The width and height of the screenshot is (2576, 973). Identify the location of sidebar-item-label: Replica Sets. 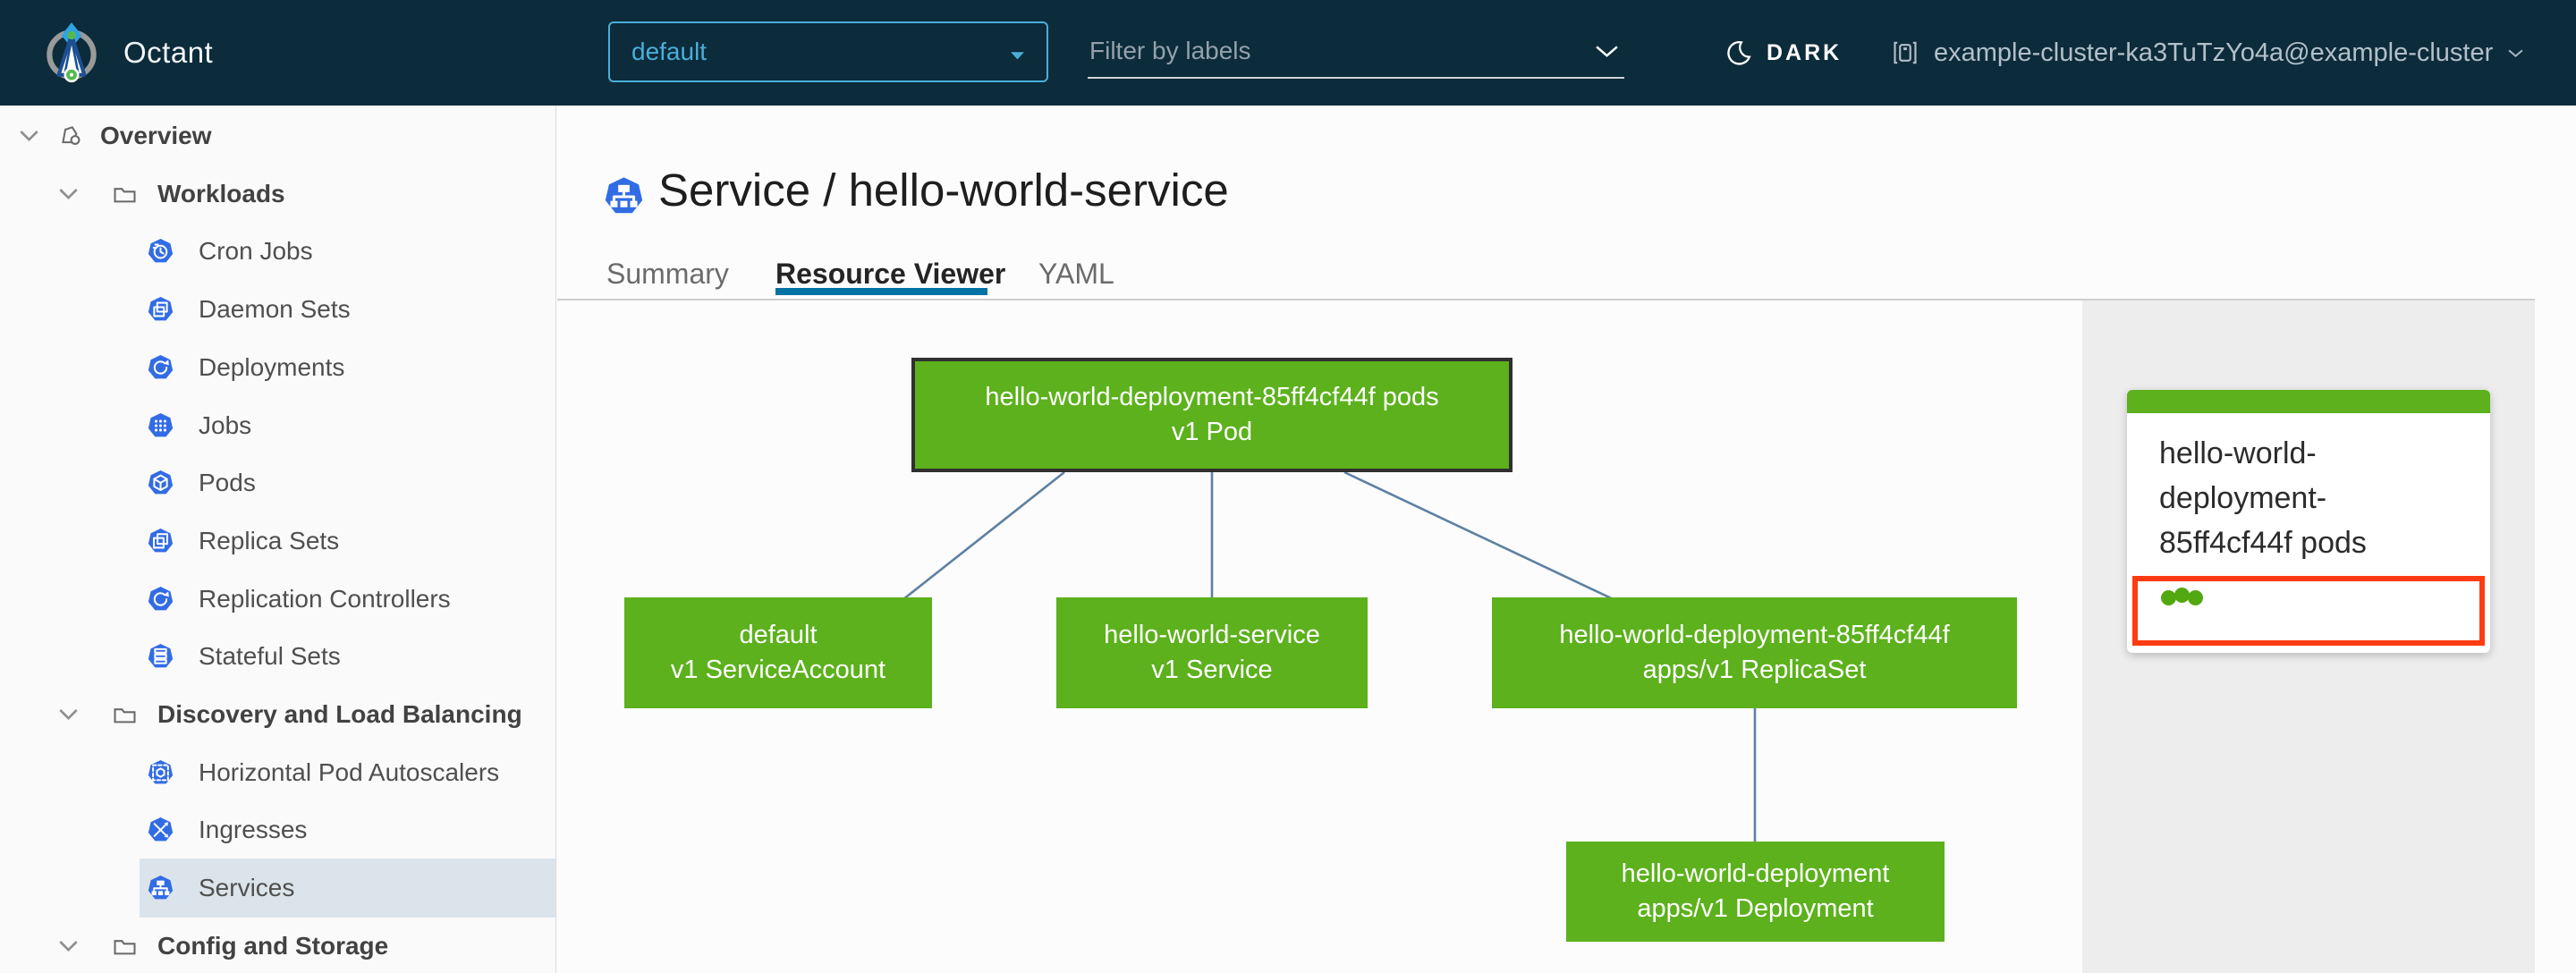
(269, 540).